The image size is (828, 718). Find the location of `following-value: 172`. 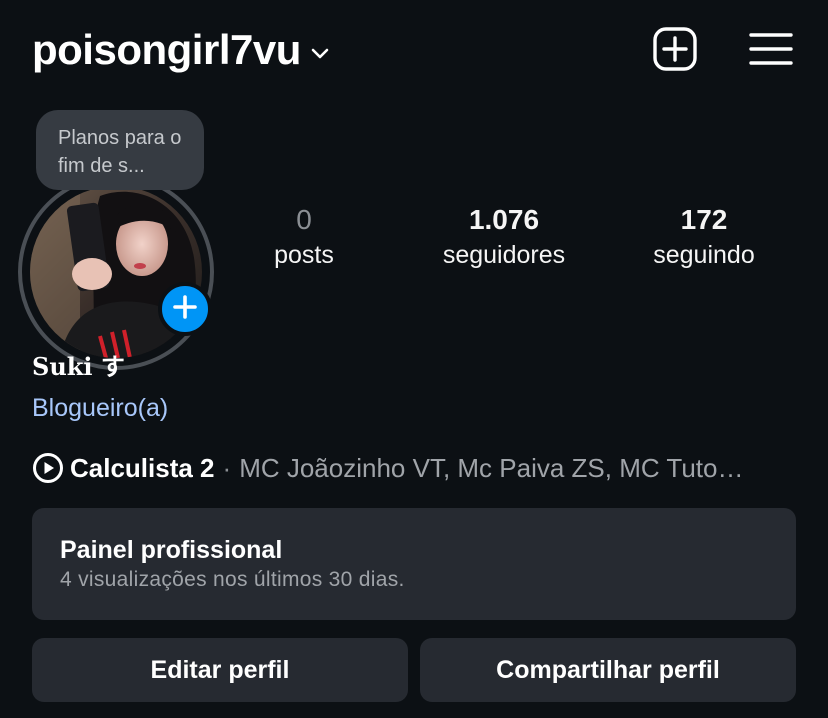

following-value: 172 is located at coordinates (704, 219).